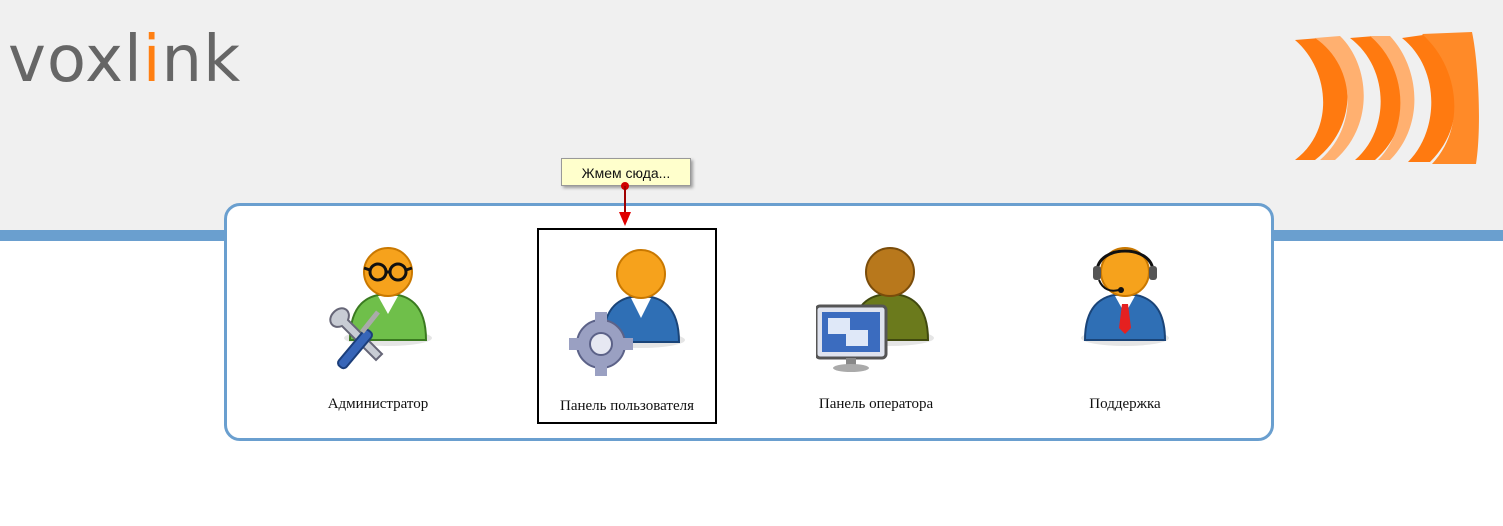 The image size is (1503, 526). Describe the element at coordinates (201, 60) in the screenshot. I see `logo-text-end: nk` at that location.